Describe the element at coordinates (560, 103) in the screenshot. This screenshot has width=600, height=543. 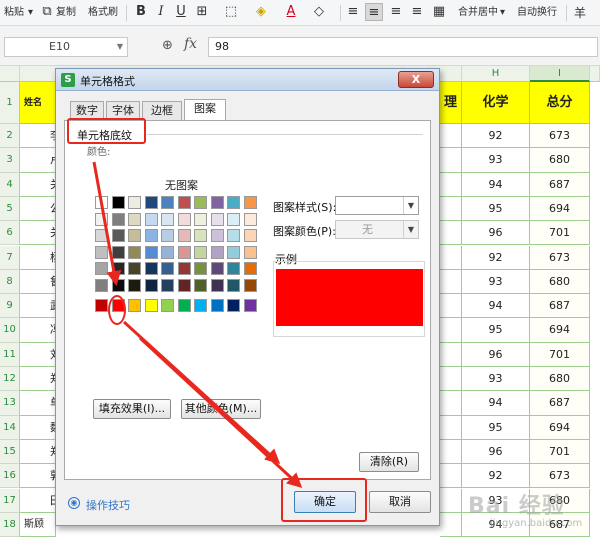
I see `header-total-cell: 总分` at that location.